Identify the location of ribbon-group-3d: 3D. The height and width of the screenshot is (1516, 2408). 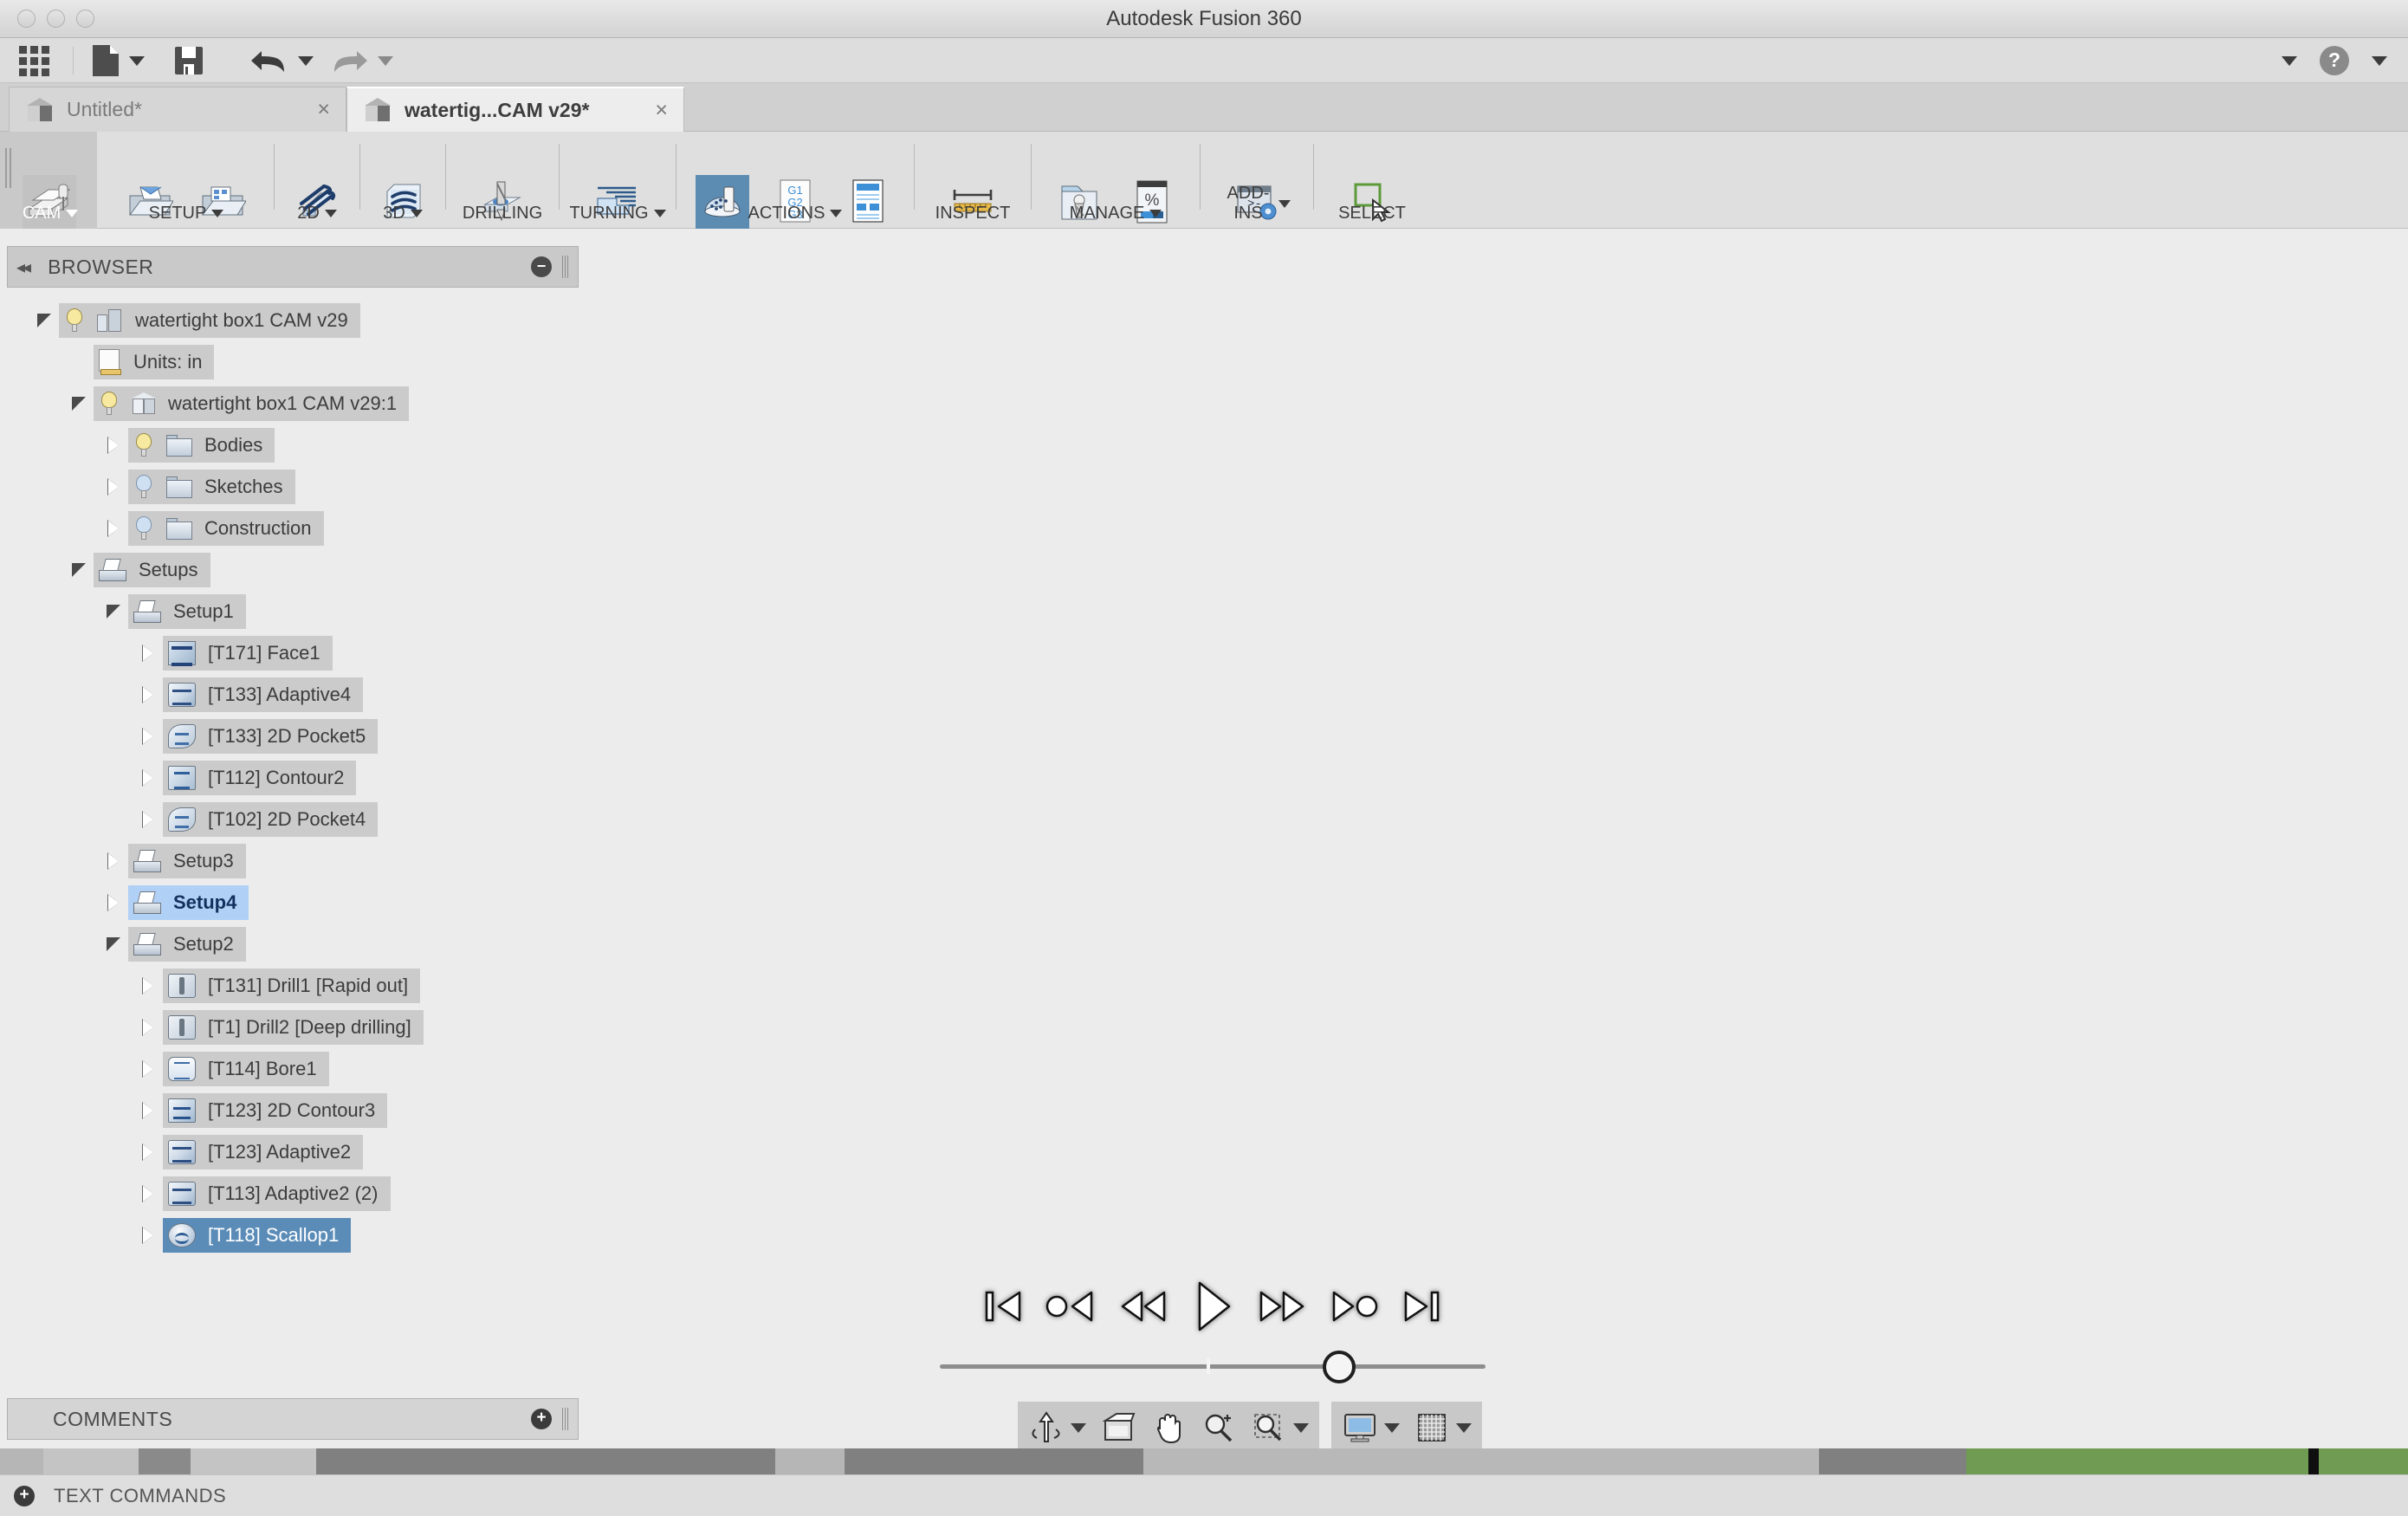
(403, 180).